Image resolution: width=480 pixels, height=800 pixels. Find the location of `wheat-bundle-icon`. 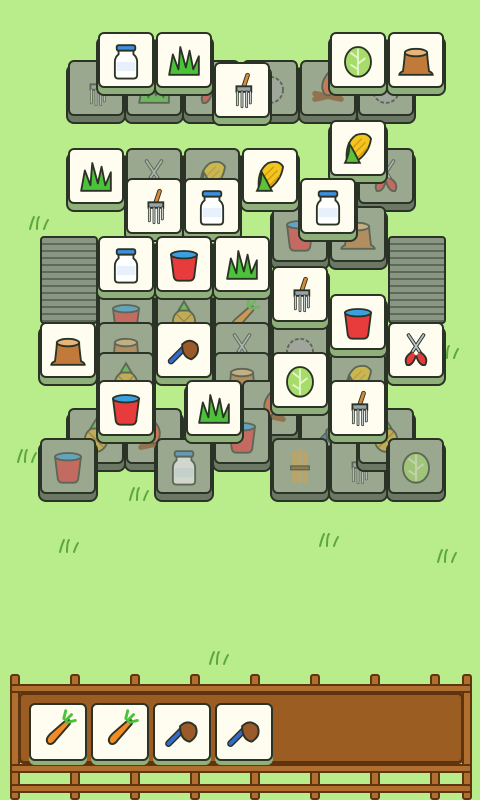

wheat-bundle-icon is located at coordinates (300, 466).